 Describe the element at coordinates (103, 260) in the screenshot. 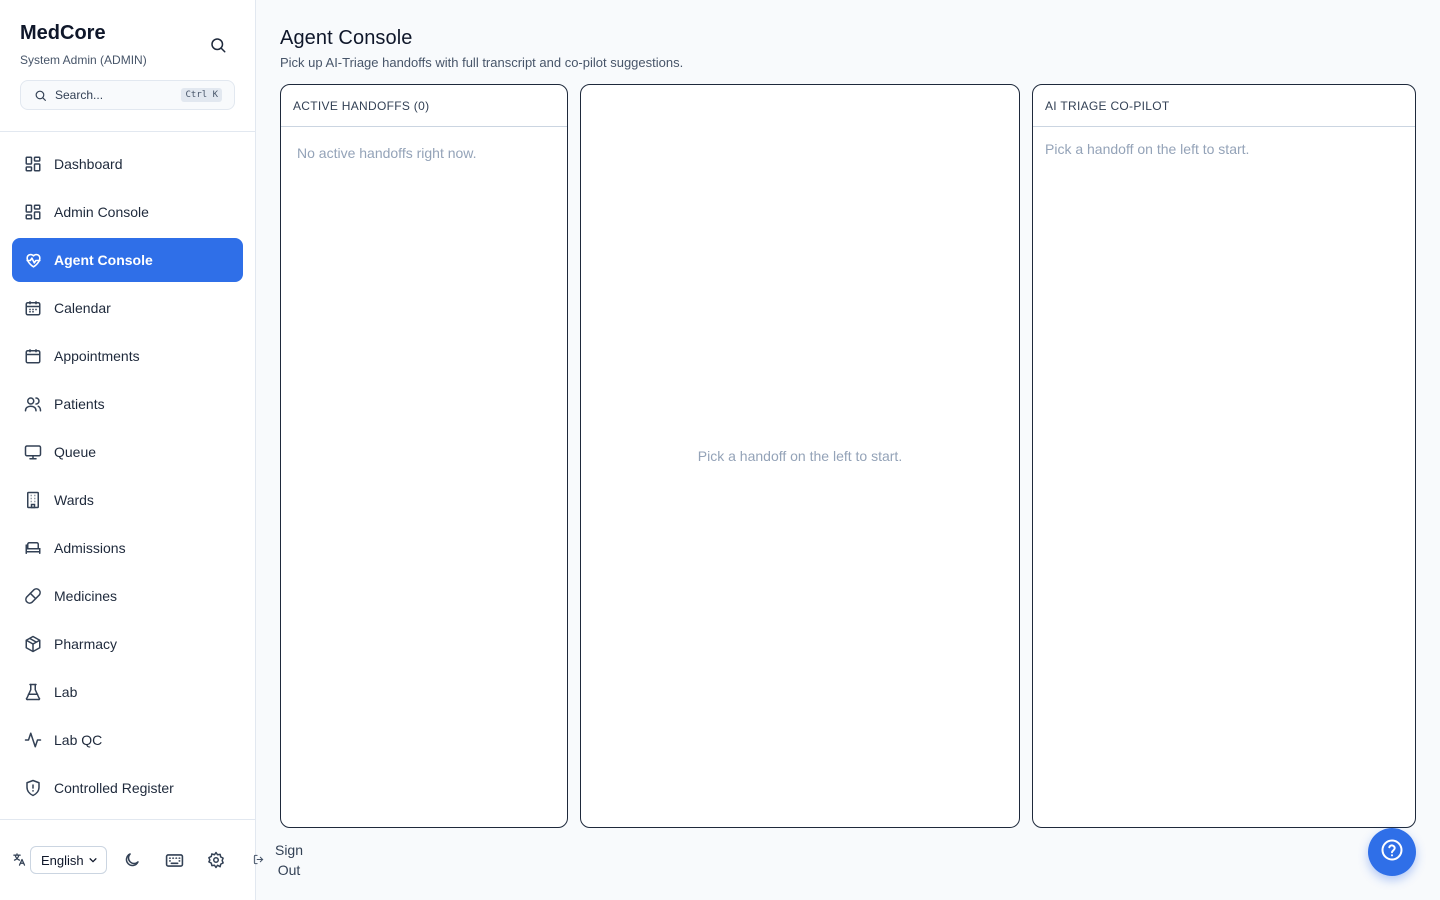

I see `sidebar-item-label: Agent Console` at that location.